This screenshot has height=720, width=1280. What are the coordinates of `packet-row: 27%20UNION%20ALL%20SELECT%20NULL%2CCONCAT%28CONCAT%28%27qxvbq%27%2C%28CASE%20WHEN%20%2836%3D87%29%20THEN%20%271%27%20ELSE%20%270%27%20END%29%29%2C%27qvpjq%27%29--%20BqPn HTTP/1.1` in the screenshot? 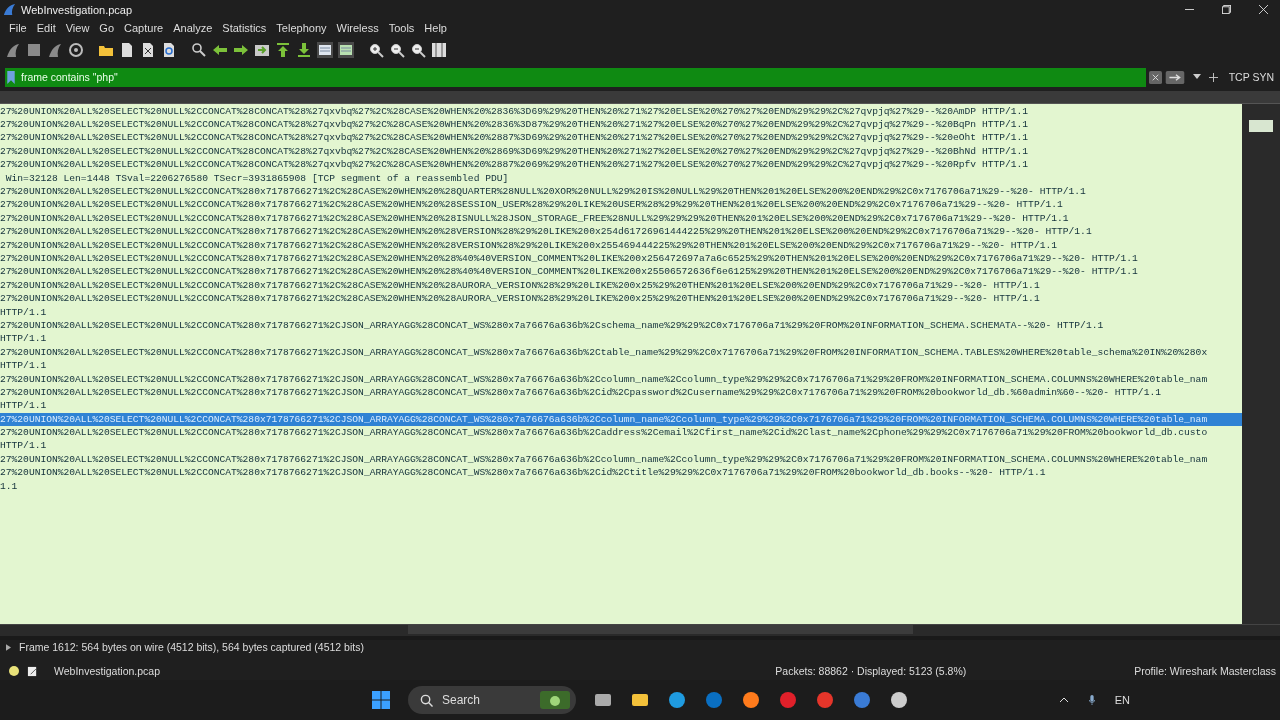 It's located at (621, 125).